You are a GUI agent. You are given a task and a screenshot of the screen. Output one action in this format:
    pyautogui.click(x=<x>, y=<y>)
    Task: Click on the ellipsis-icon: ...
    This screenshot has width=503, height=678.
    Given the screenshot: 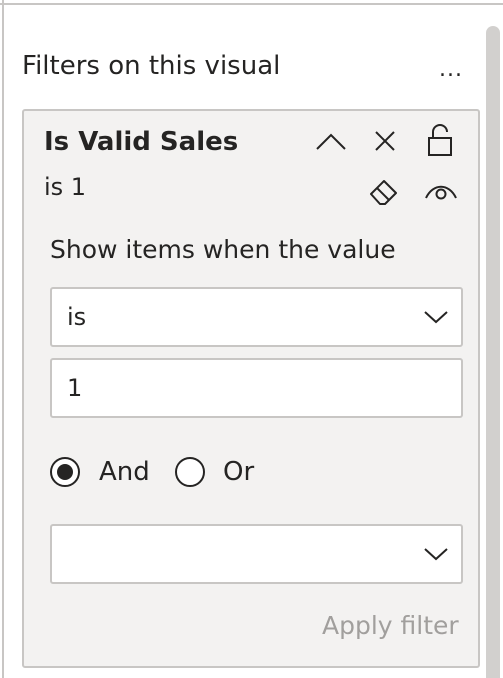 What is the action you would take?
    pyautogui.click(x=451, y=70)
    